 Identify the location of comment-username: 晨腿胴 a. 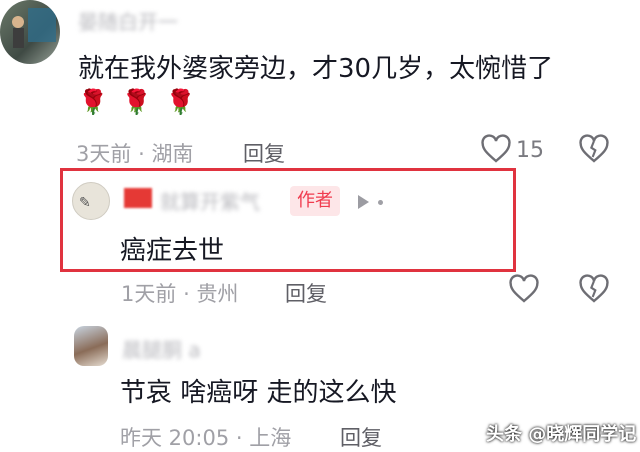
(161, 348).